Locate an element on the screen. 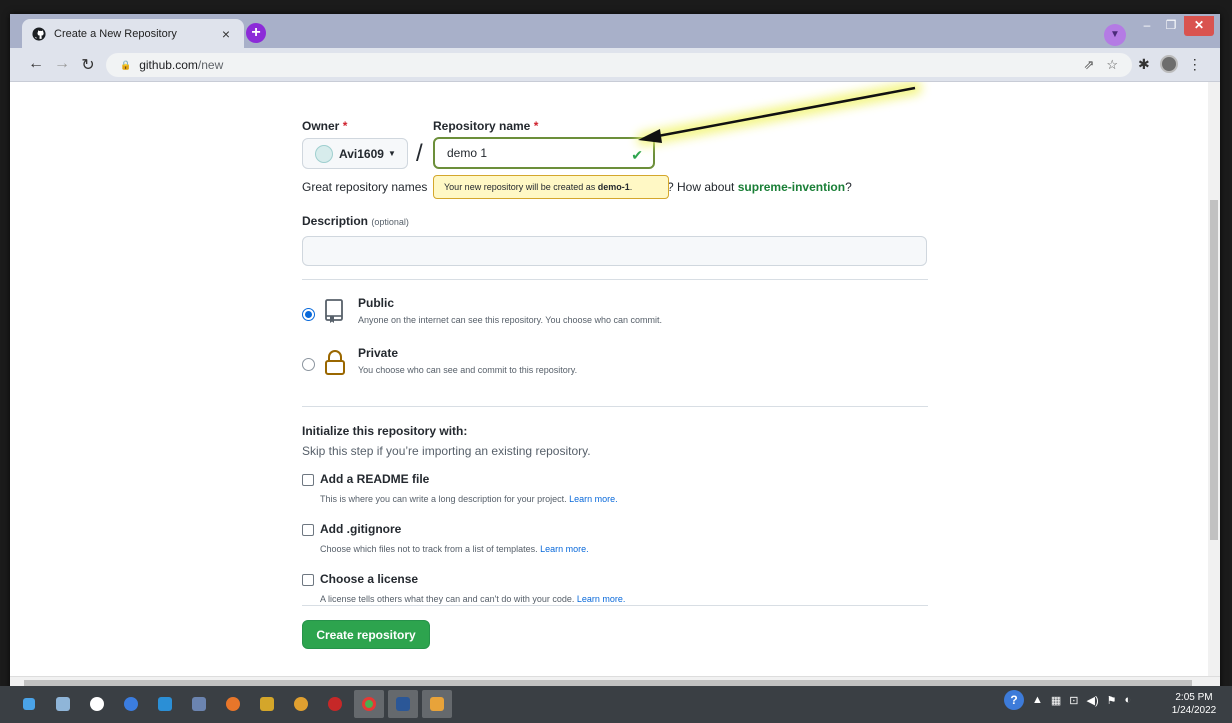  flag-icon: ⚑ is located at coordinates (1112, 700).